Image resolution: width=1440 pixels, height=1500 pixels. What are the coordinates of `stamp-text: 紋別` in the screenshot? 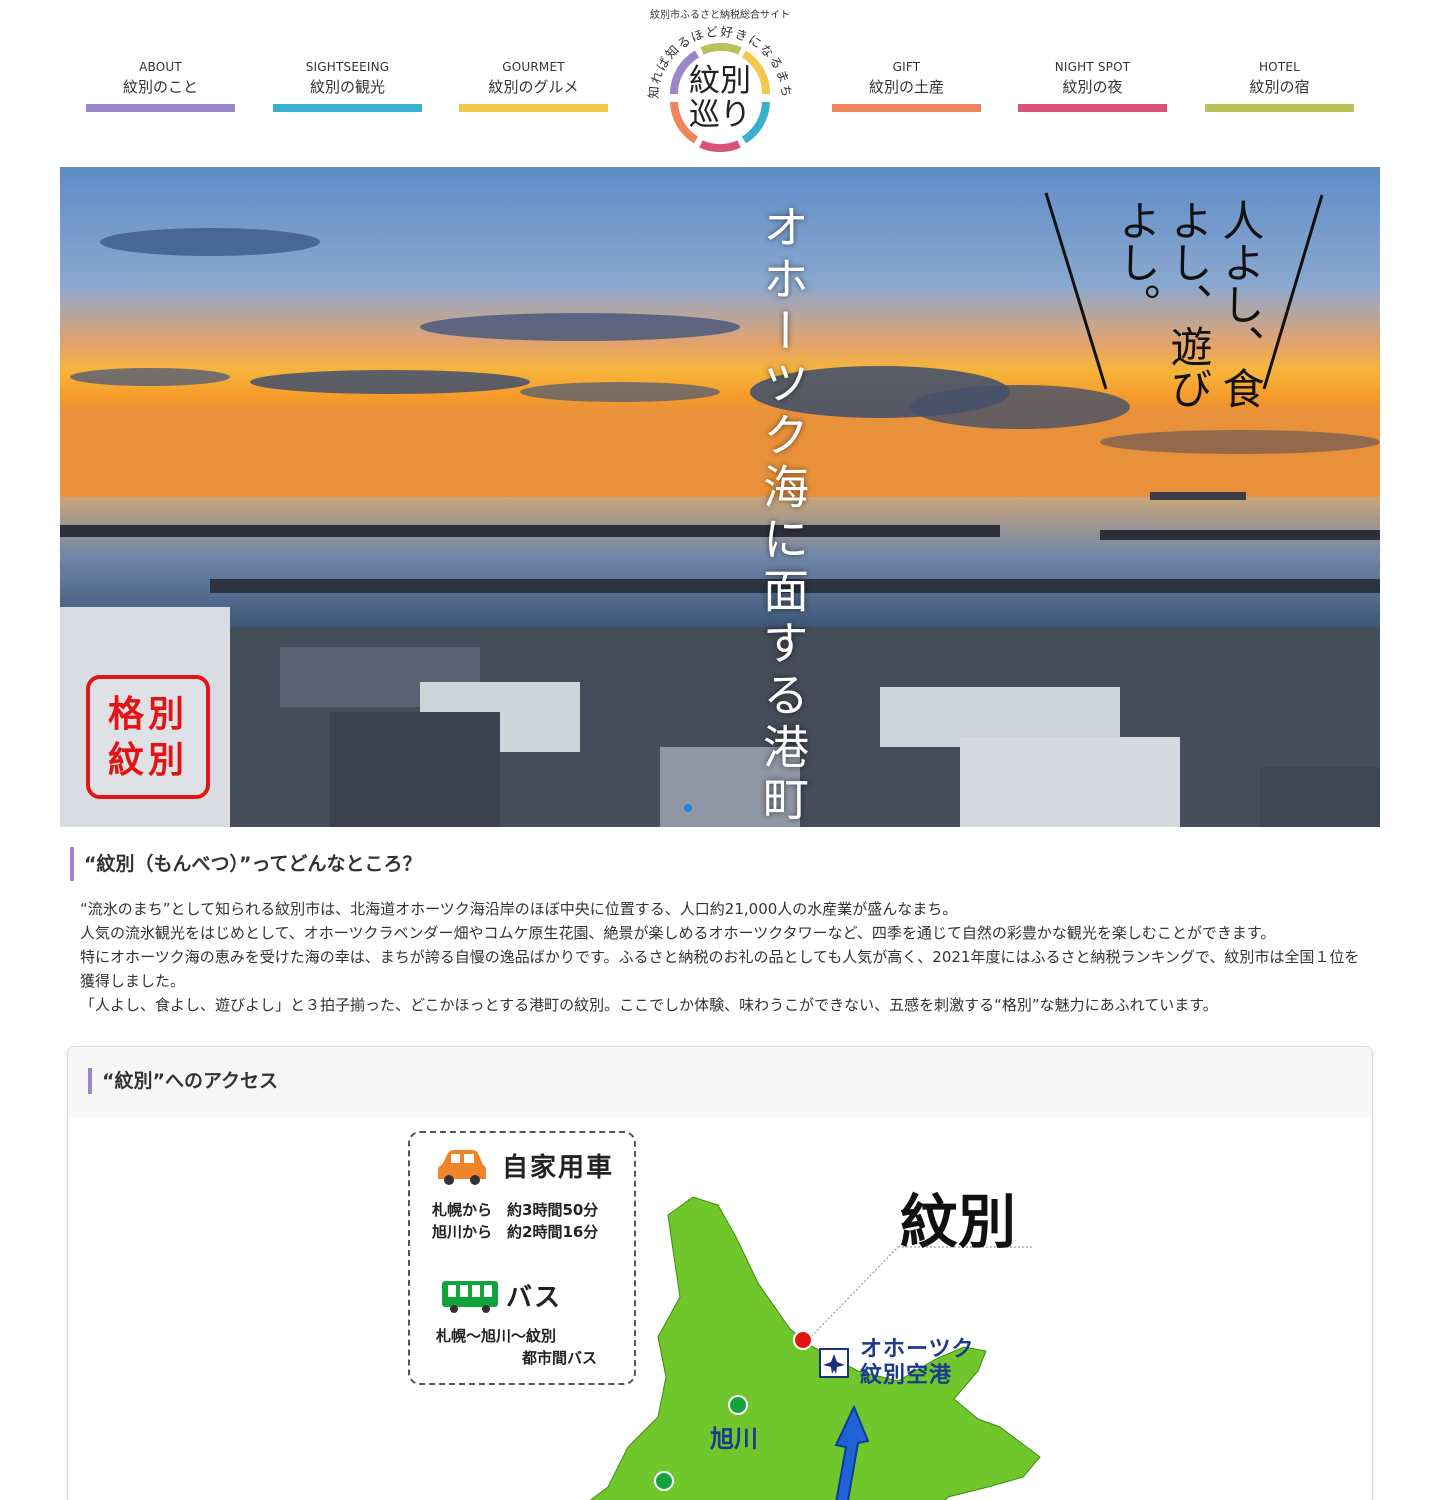 It's located at (147, 760).